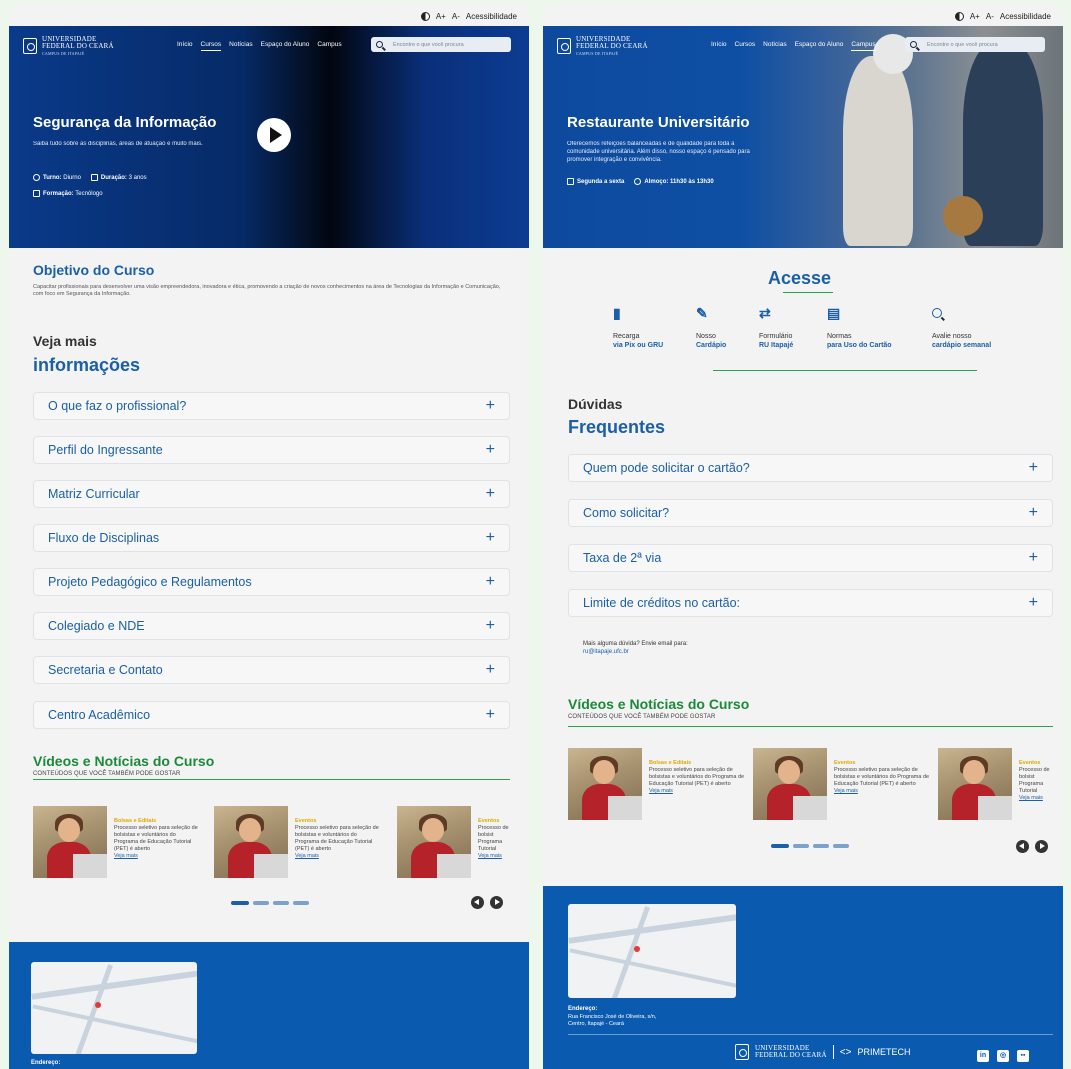  What do you see at coordinates (271, 670) in the screenshot?
I see `accordion-secretaria: Secretaria e Contato +` at bounding box center [271, 670].